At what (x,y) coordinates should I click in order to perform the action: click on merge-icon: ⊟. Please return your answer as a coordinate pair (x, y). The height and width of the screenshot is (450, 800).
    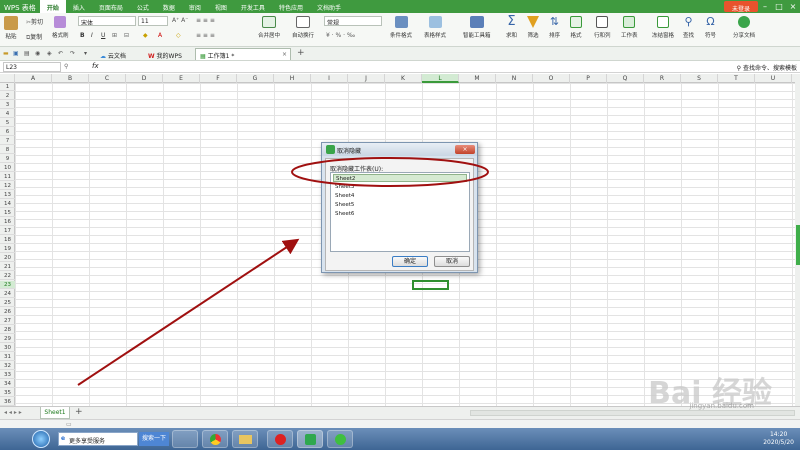
    Looking at the image, I should click on (126, 35).